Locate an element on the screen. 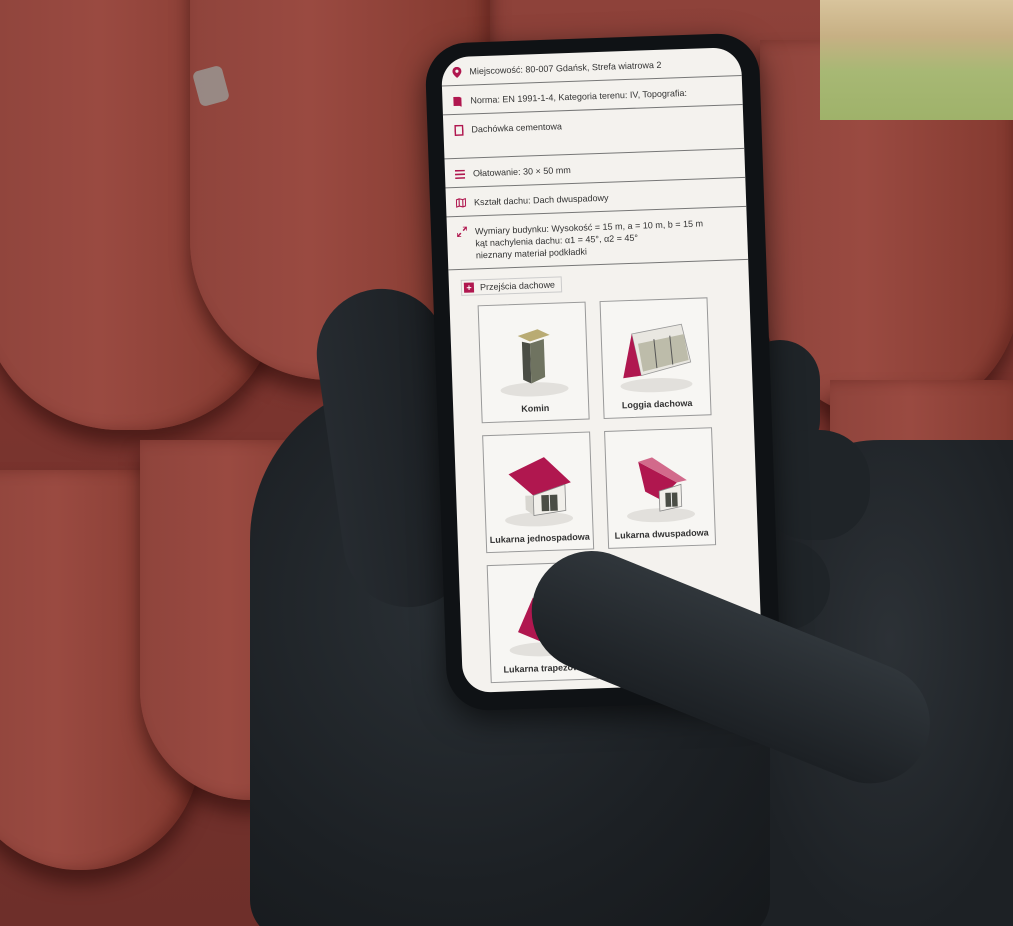 This screenshot has height=926, width=1013. option-gable-dormer: Lukarna dwuspadowa is located at coordinates (660, 488).